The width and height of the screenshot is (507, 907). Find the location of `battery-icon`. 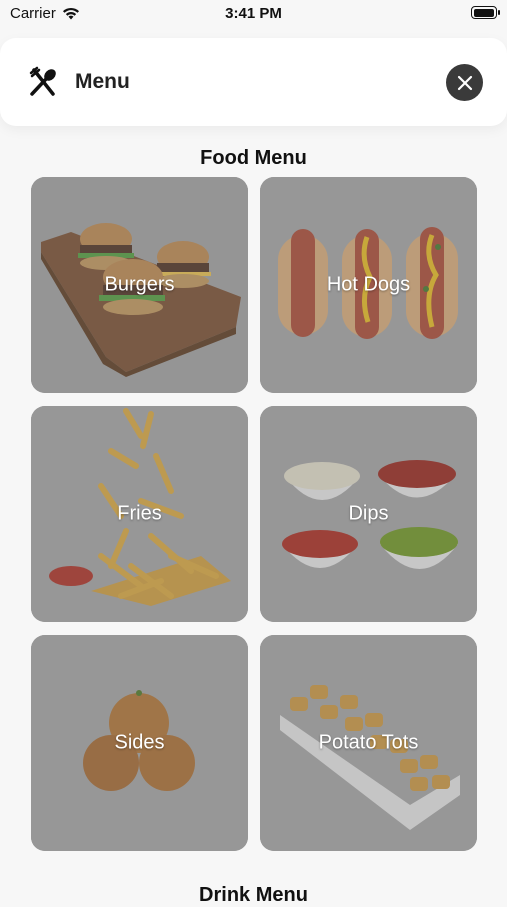

battery-icon is located at coordinates (485, 12).